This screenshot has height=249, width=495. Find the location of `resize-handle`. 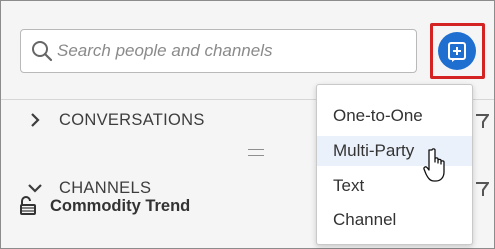

resize-handle is located at coordinates (256, 152).